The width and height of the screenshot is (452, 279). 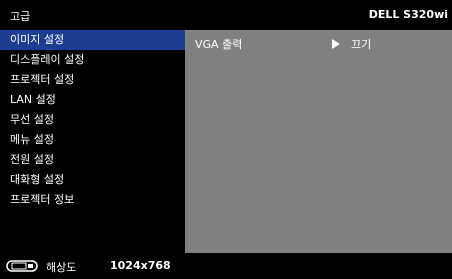 What do you see at coordinates (92, 200) in the screenshot?
I see `menu-item-projector-info: 프로젝터 정보` at bounding box center [92, 200].